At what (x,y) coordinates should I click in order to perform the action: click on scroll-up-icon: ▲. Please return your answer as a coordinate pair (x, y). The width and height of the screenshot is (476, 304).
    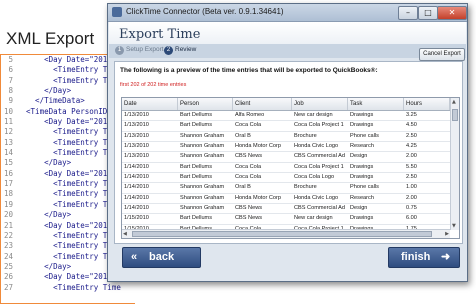
    Looking at the image, I should click on (454, 102).